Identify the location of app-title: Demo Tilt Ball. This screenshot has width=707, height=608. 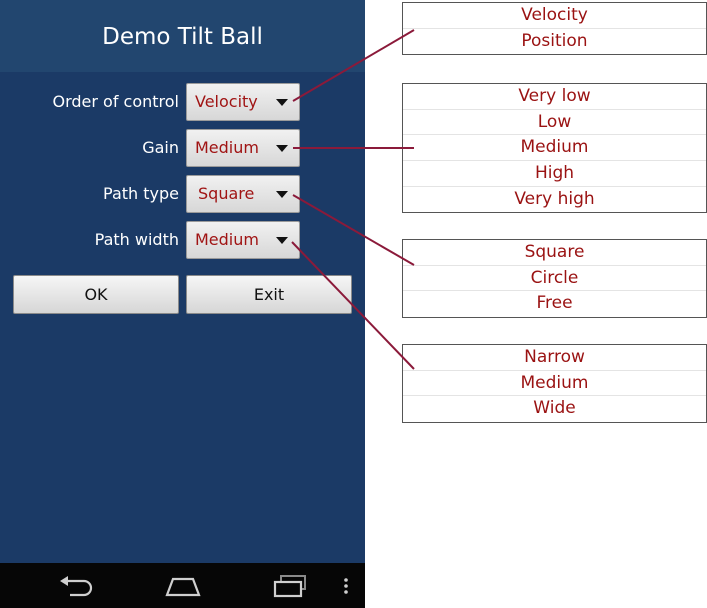
(182, 37).